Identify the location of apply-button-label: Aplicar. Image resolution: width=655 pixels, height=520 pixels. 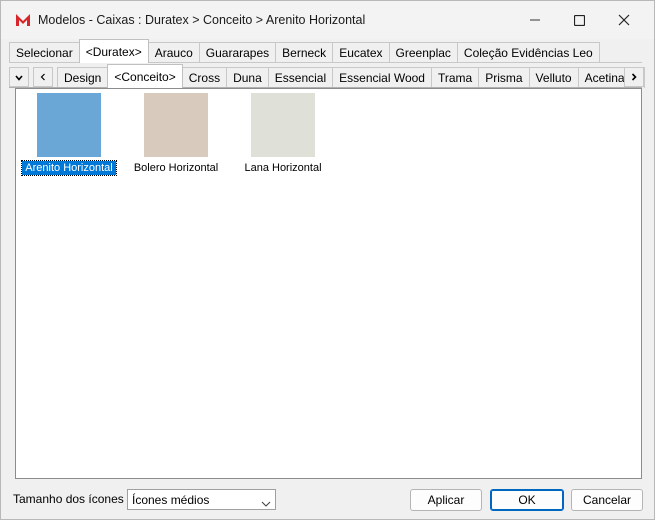
(446, 500).